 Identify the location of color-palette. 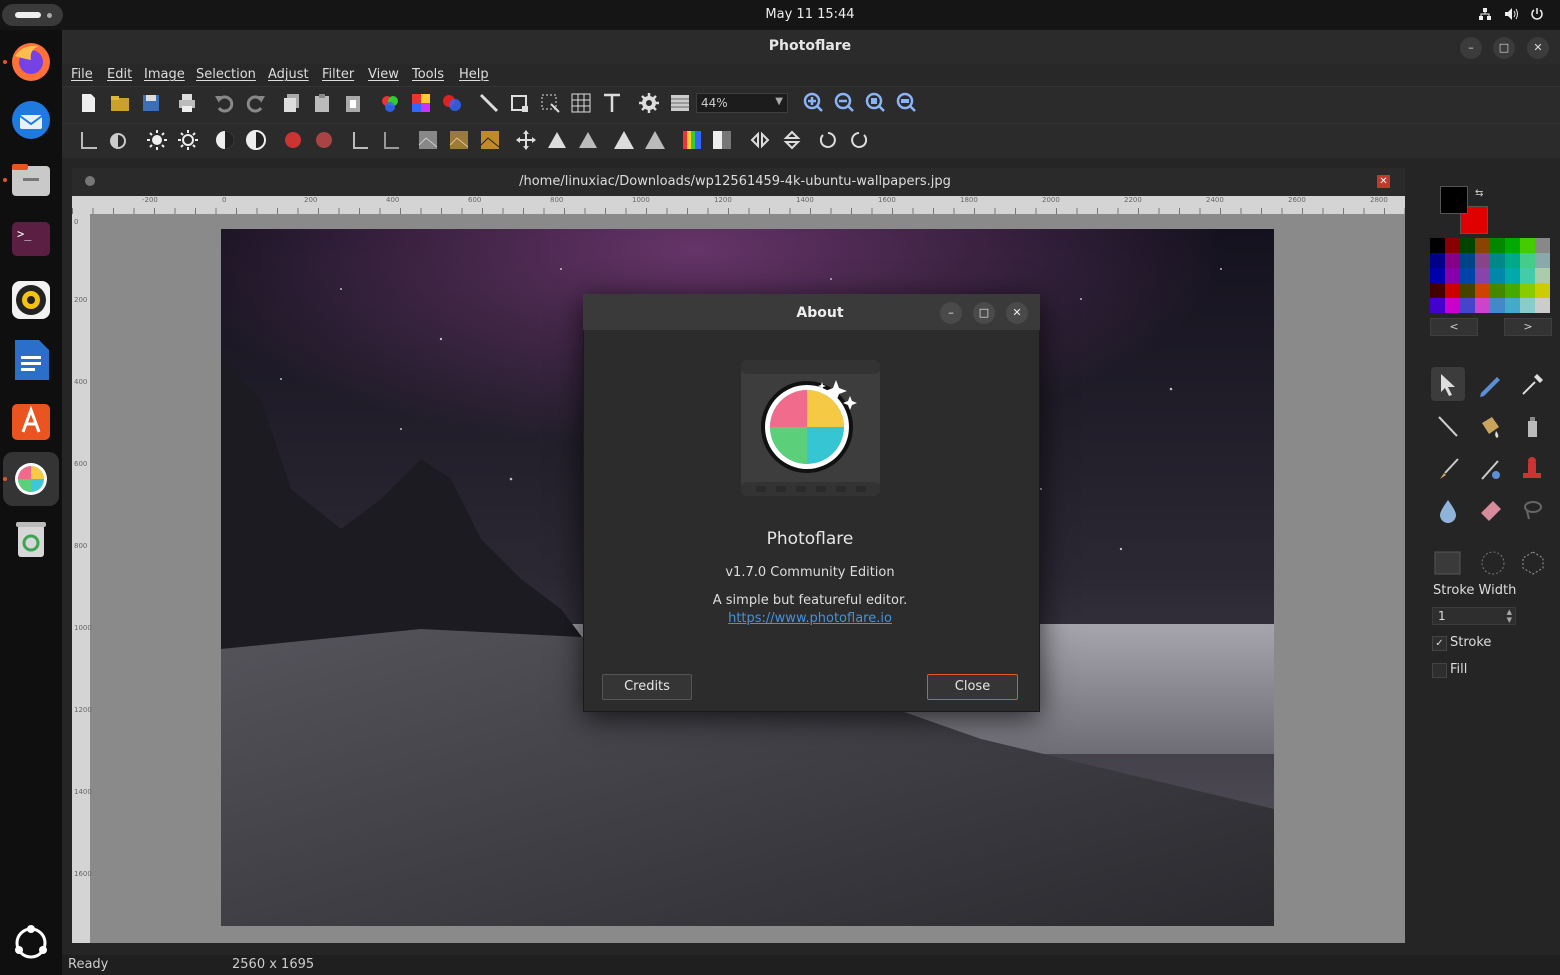
(1490, 276).